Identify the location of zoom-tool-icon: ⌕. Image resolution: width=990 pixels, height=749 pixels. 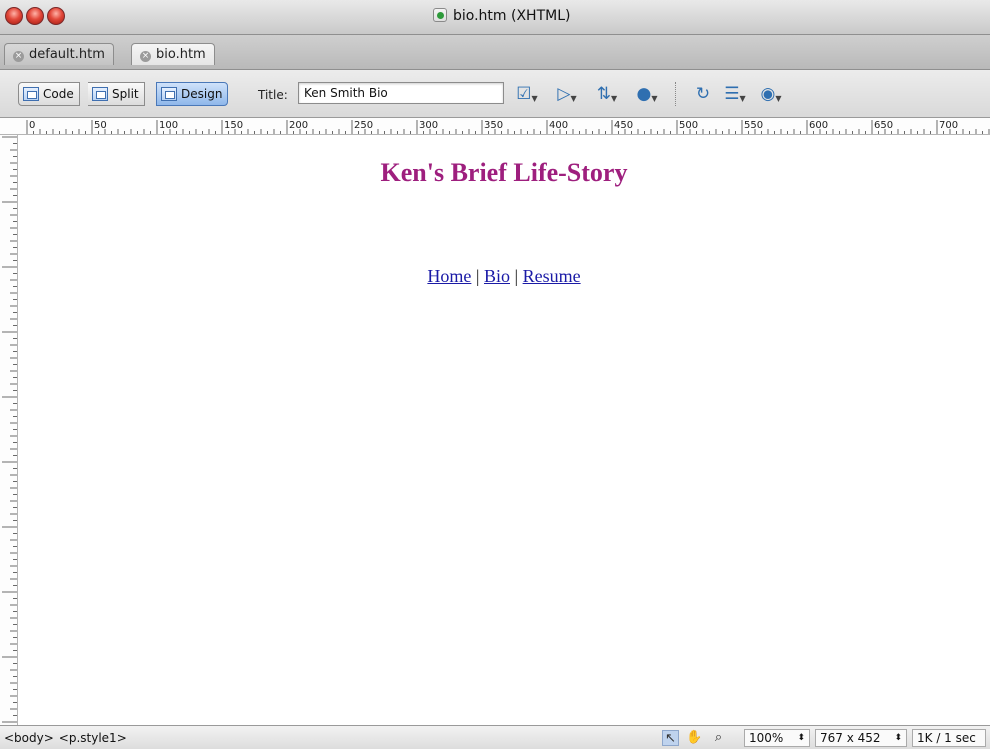
(718, 738).